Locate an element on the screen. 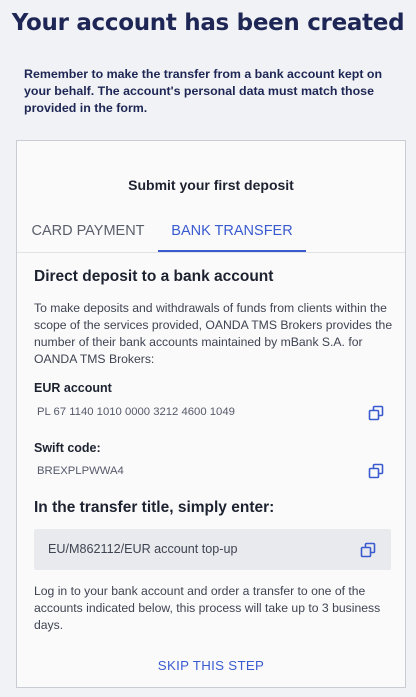 The height and width of the screenshot is (697, 416). eur-account-value: PL 67 1140 1010 0000 3212 4600 1049 is located at coordinates (136, 412).